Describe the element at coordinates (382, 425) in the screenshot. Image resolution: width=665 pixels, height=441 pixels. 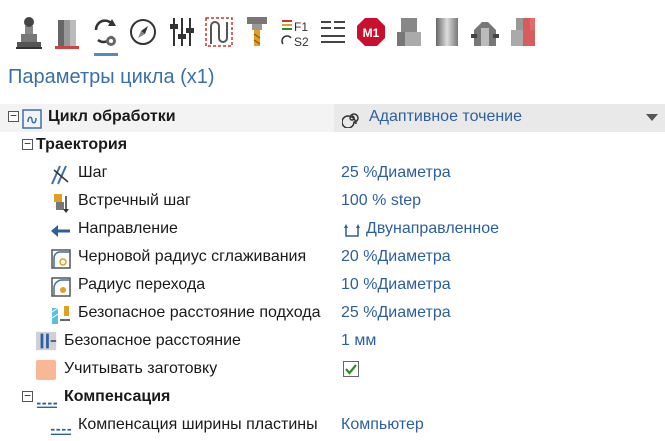
I see `width-compensation-value: Компьютер` at that location.